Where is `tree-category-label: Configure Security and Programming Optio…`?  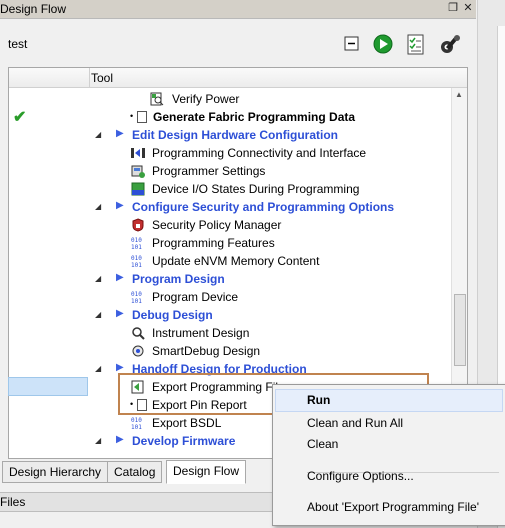
tree-category-label: Configure Security and Programming Optio… is located at coordinates (263, 207).